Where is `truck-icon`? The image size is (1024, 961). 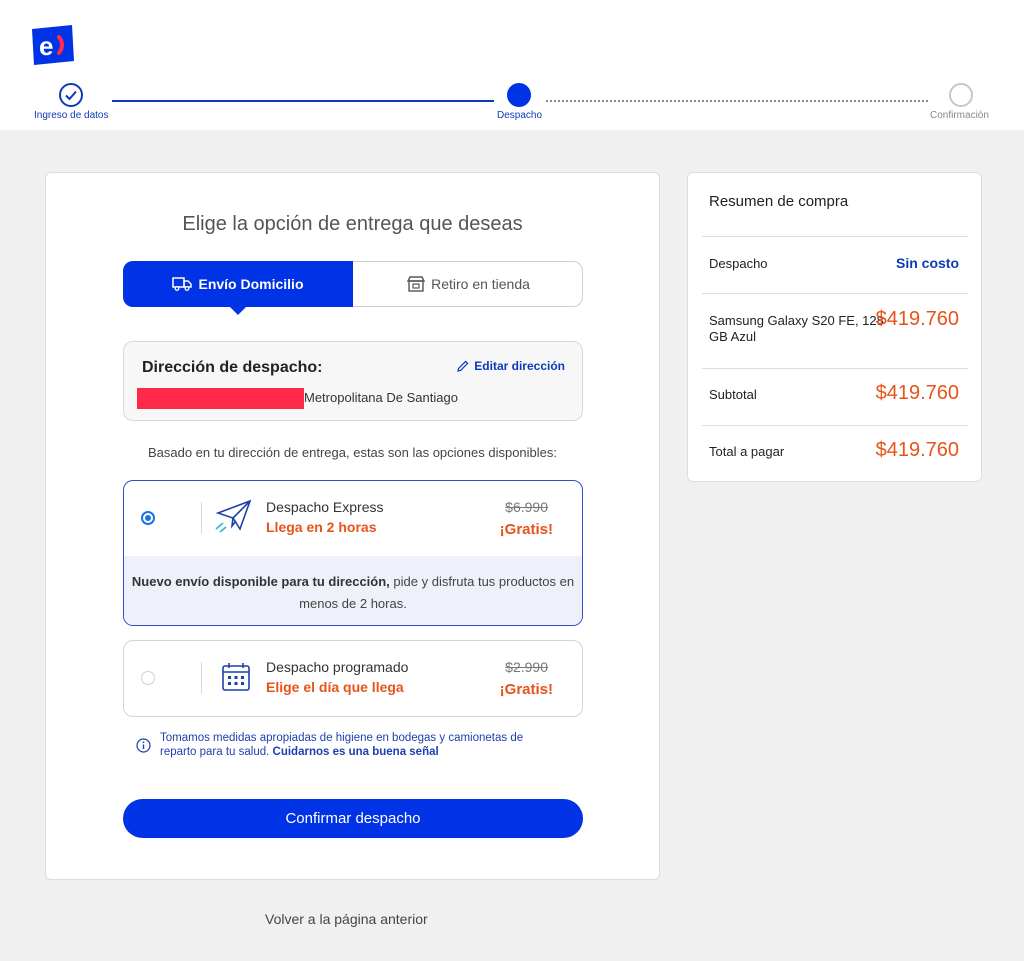 truck-icon is located at coordinates (182, 284).